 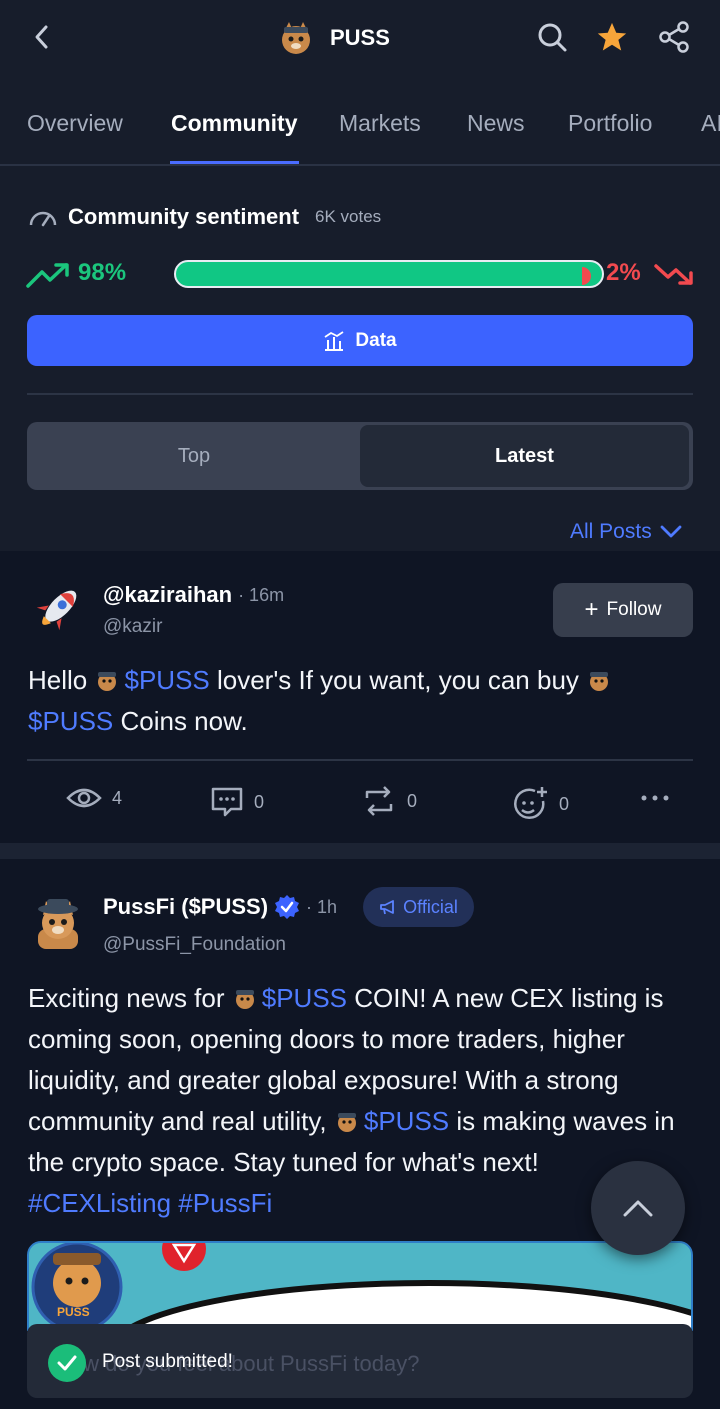 I want to click on tab-ai: AI, so click(x=710, y=123).